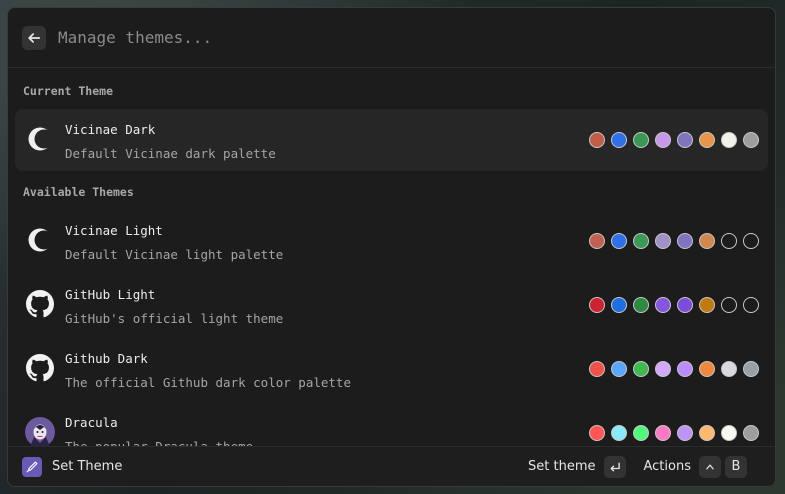 The height and width of the screenshot is (494, 785). What do you see at coordinates (561, 466) in the screenshot?
I see `set-theme-action: Set theme` at bounding box center [561, 466].